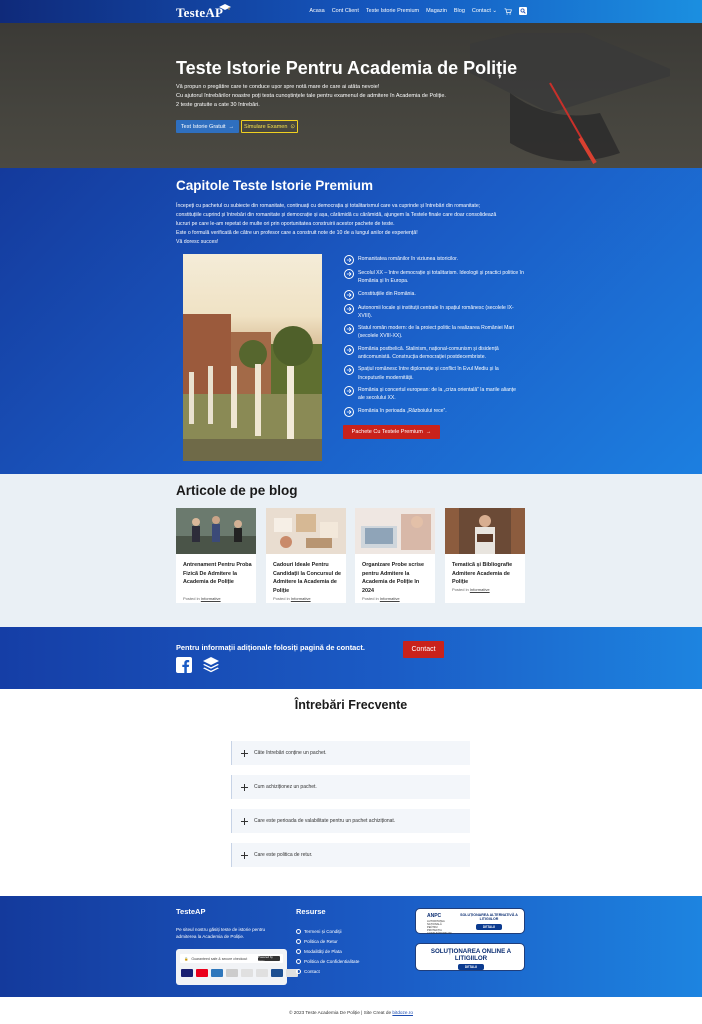  What do you see at coordinates (218, 105) in the screenshot?
I see `hero-line-3: 2 teste gratuite a cate 30 întrebări.` at bounding box center [218, 105].